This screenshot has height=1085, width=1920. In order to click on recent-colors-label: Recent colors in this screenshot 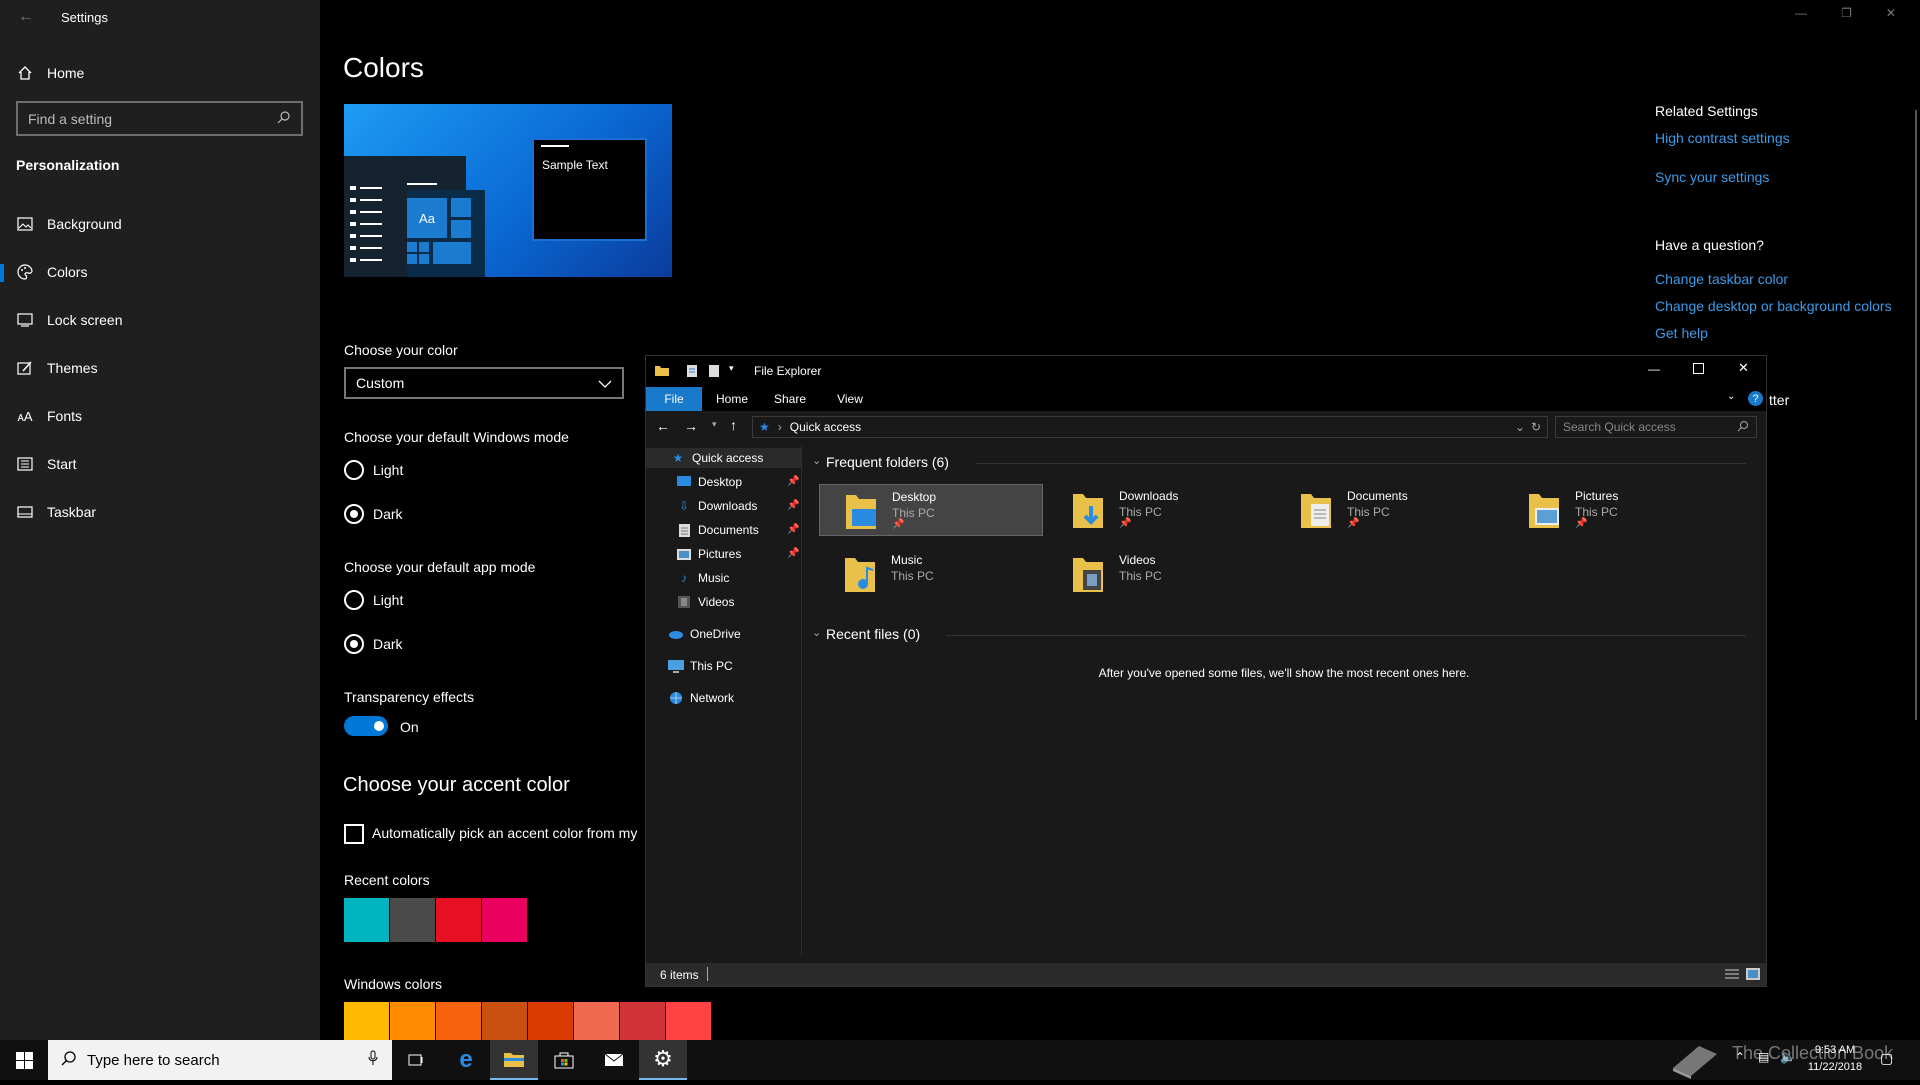, I will do `click(387, 880)`.